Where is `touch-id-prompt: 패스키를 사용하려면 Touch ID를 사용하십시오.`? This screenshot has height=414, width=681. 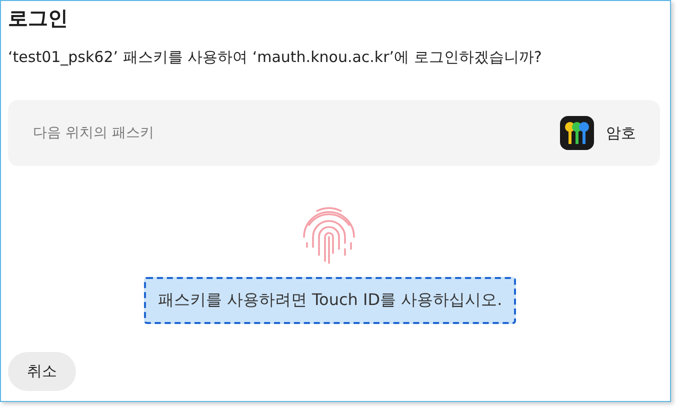 touch-id-prompt: 패스키를 사용하려면 Touch ID를 사용하십시오. is located at coordinates (330, 300).